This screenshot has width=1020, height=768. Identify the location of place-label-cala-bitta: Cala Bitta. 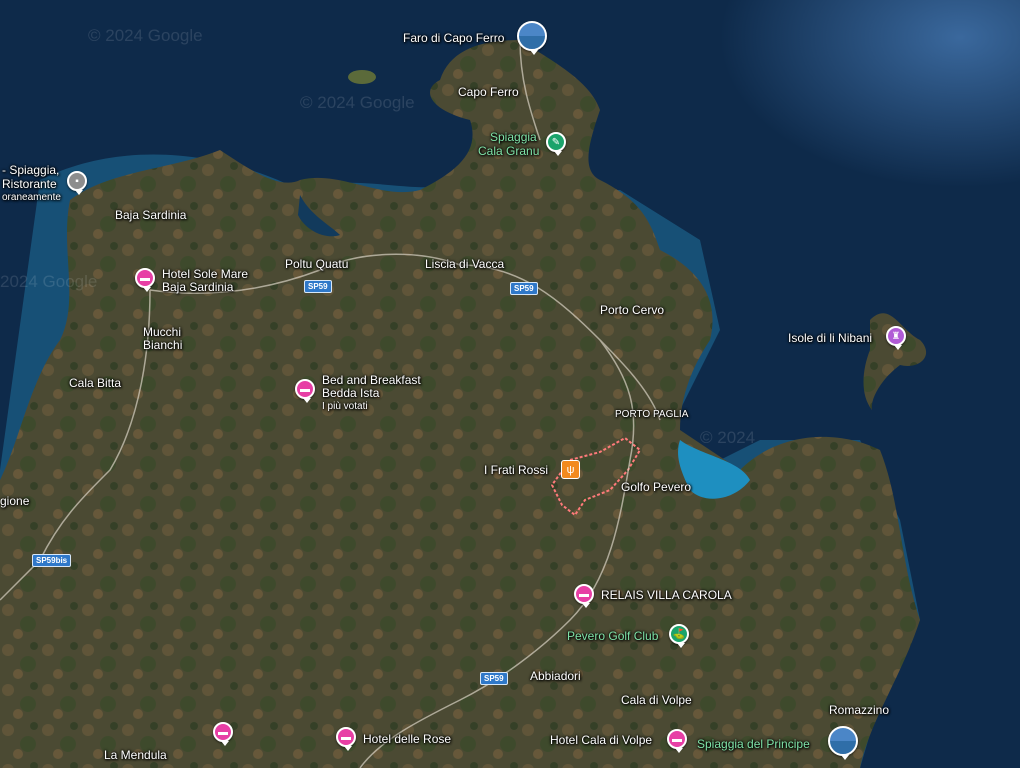
(95, 383).